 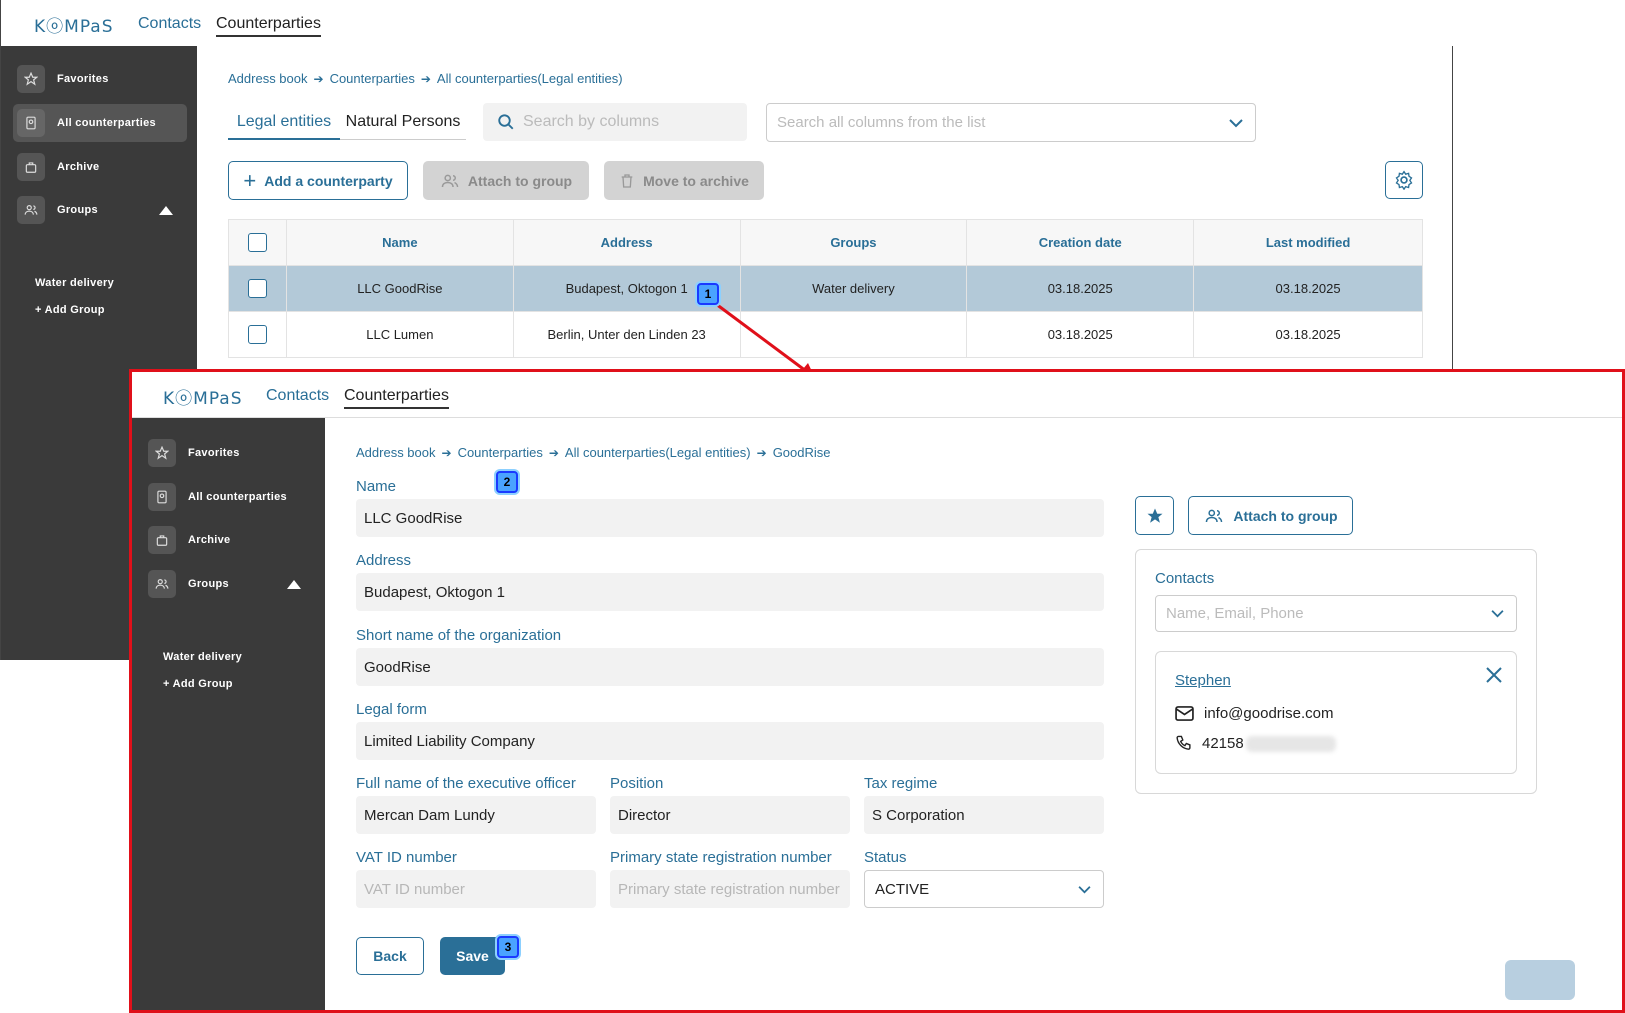 I want to click on contact-phone: 42158, so click(x=1223, y=743).